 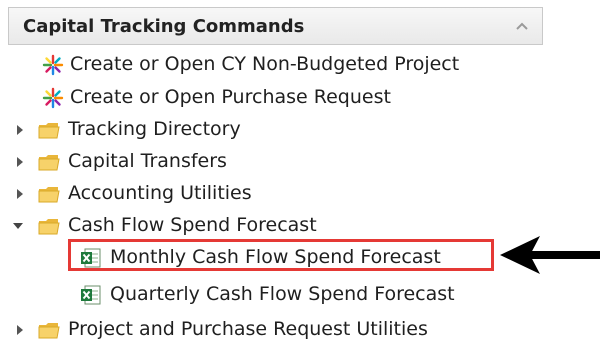 I want to click on tree-item-cash-flow-spend-forecast: Cash Flow Spend Forecast, so click(x=280, y=226).